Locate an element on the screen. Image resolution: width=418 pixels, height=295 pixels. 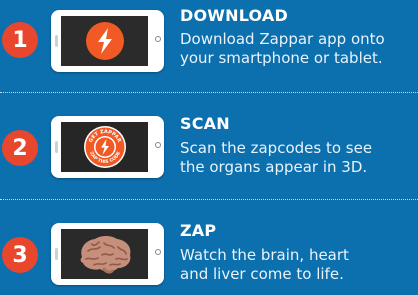
phone-illustration: GET ZAPPAR ZAP THIS CODE is located at coordinates (107, 147).